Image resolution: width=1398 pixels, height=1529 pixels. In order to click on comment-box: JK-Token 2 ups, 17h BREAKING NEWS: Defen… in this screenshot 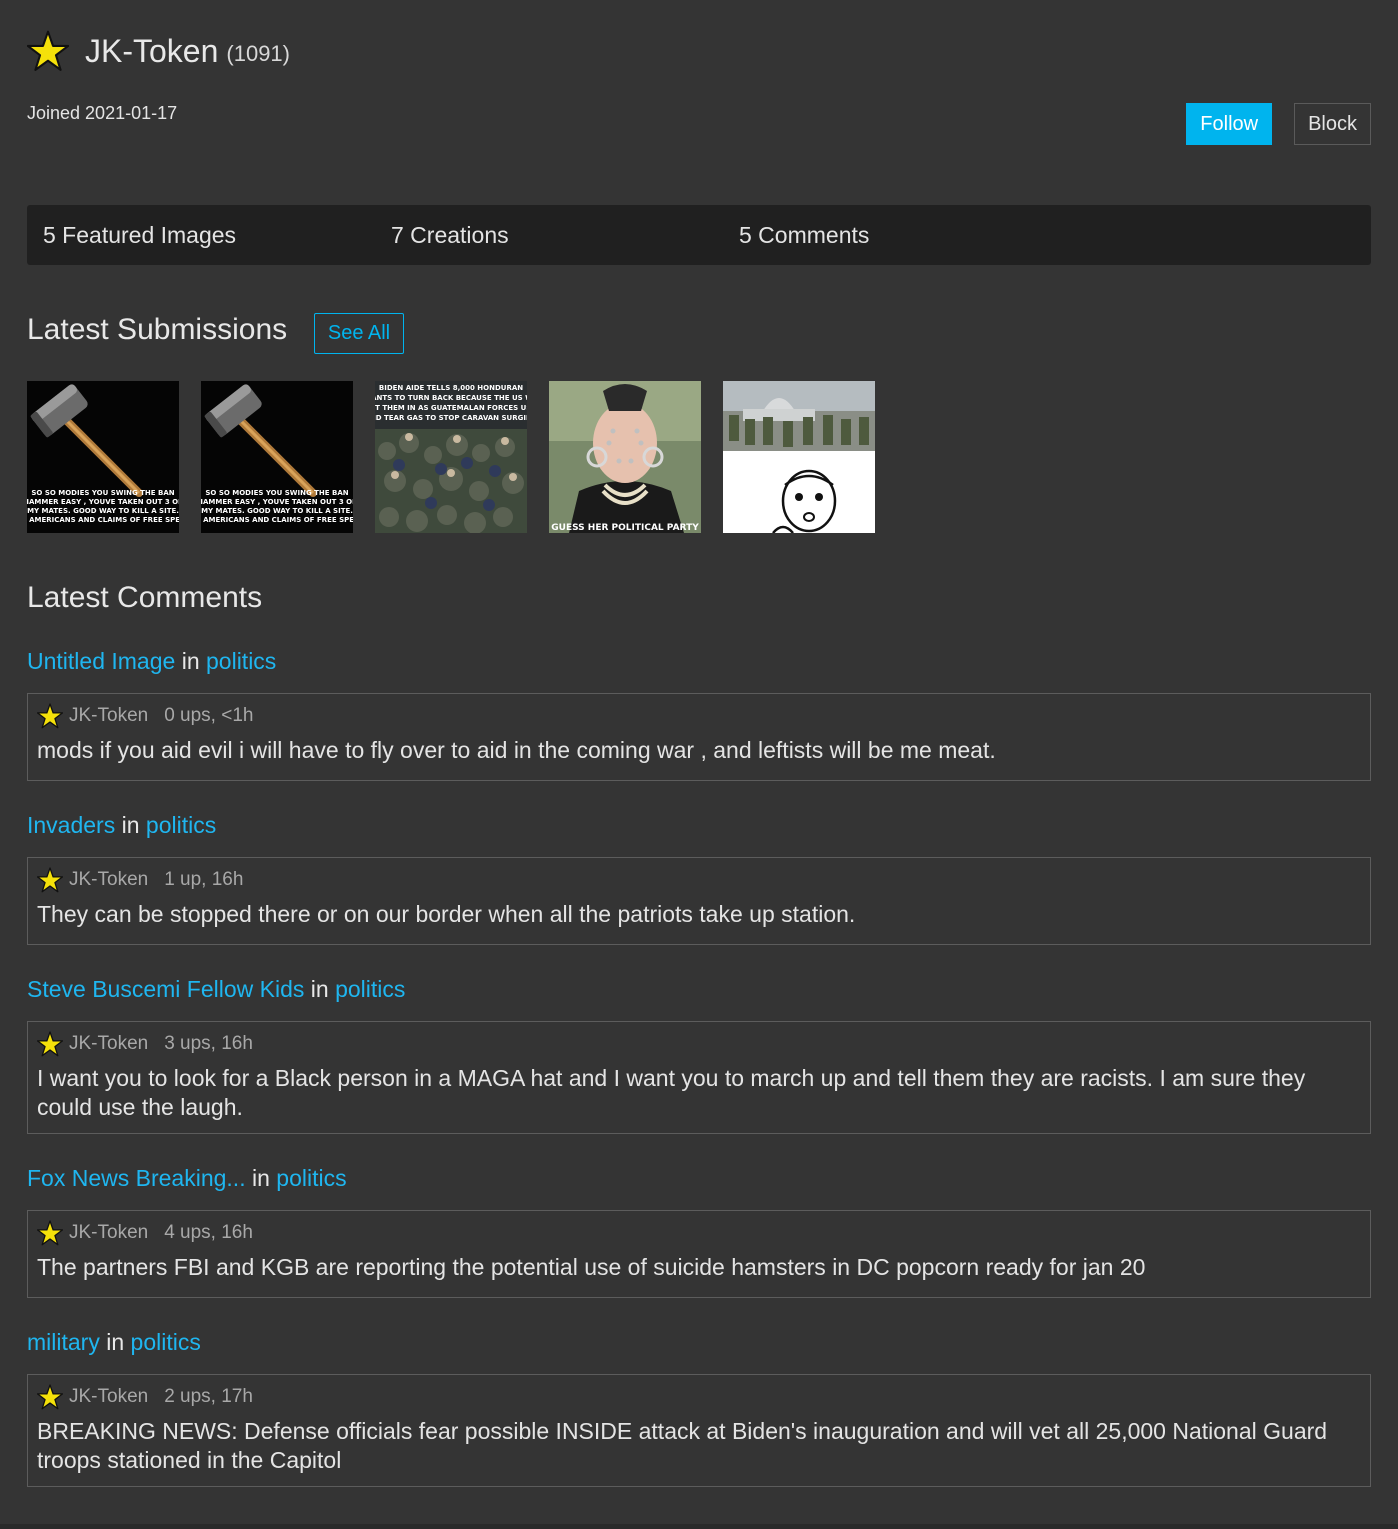, I will do `click(699, 1430)`.